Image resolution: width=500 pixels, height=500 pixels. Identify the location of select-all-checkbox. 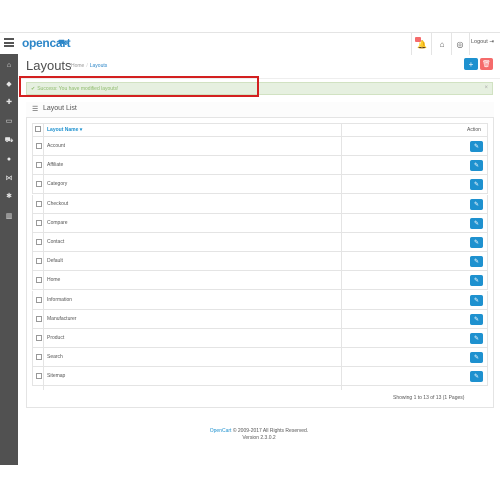
(38, 129).